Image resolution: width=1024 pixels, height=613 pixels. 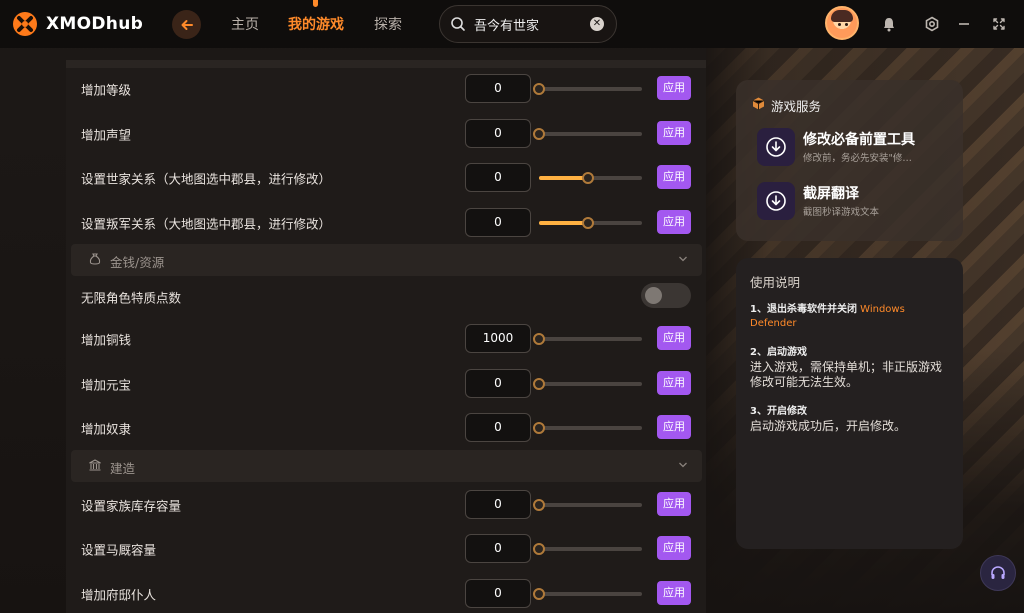 I want to click on search-bar: 吾今有世家 ✕, so click(x=528, y=24).